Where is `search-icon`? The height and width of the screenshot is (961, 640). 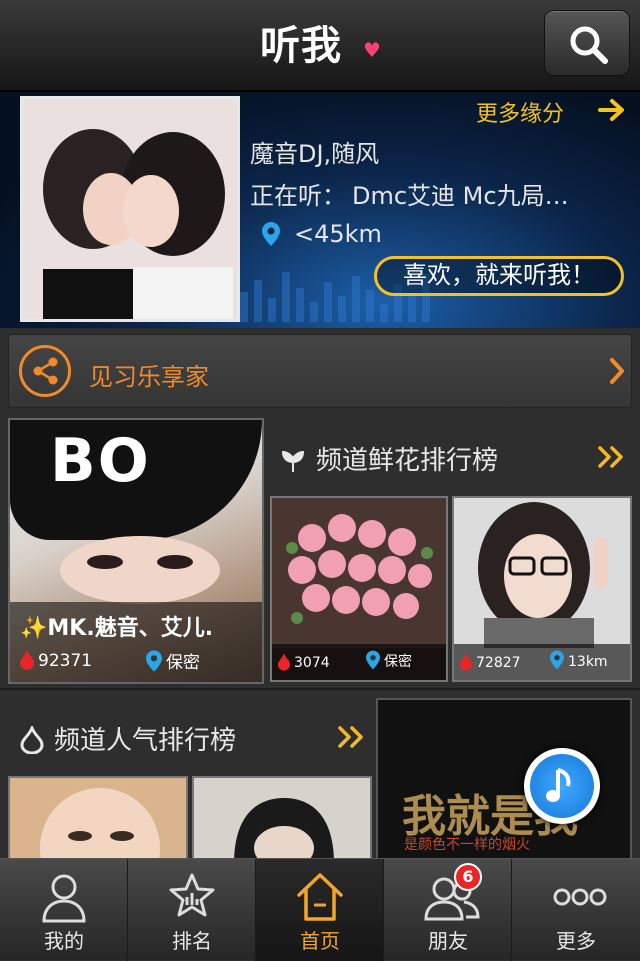
search-icon is located at coordinates (589, 45).